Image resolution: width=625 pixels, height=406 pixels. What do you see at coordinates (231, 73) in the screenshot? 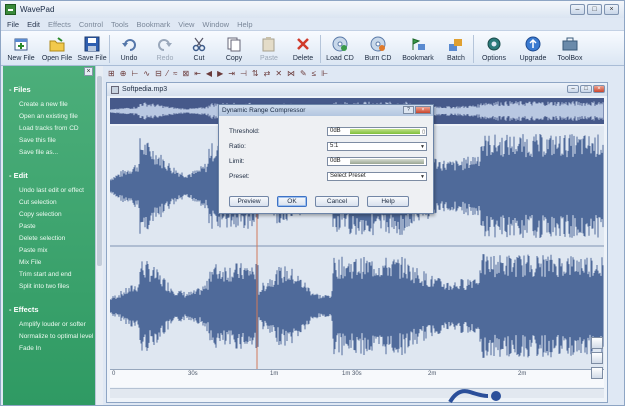
I see `forward-icon: ⇥` at bounding box center [231, 73].